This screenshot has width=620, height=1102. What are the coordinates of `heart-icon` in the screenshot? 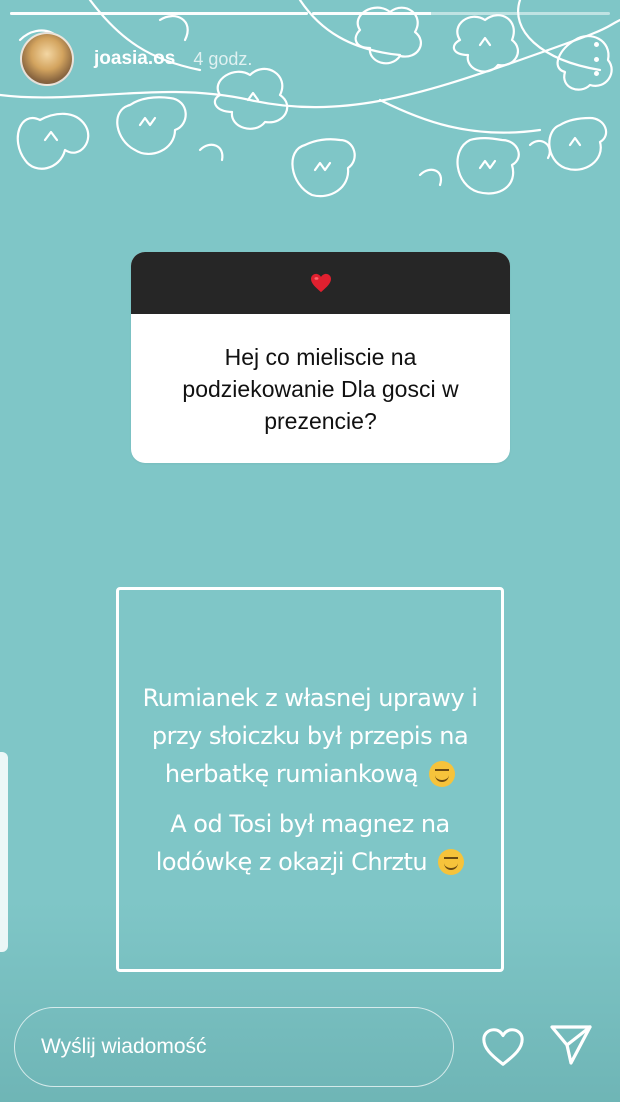 It's located at (503, 1047).